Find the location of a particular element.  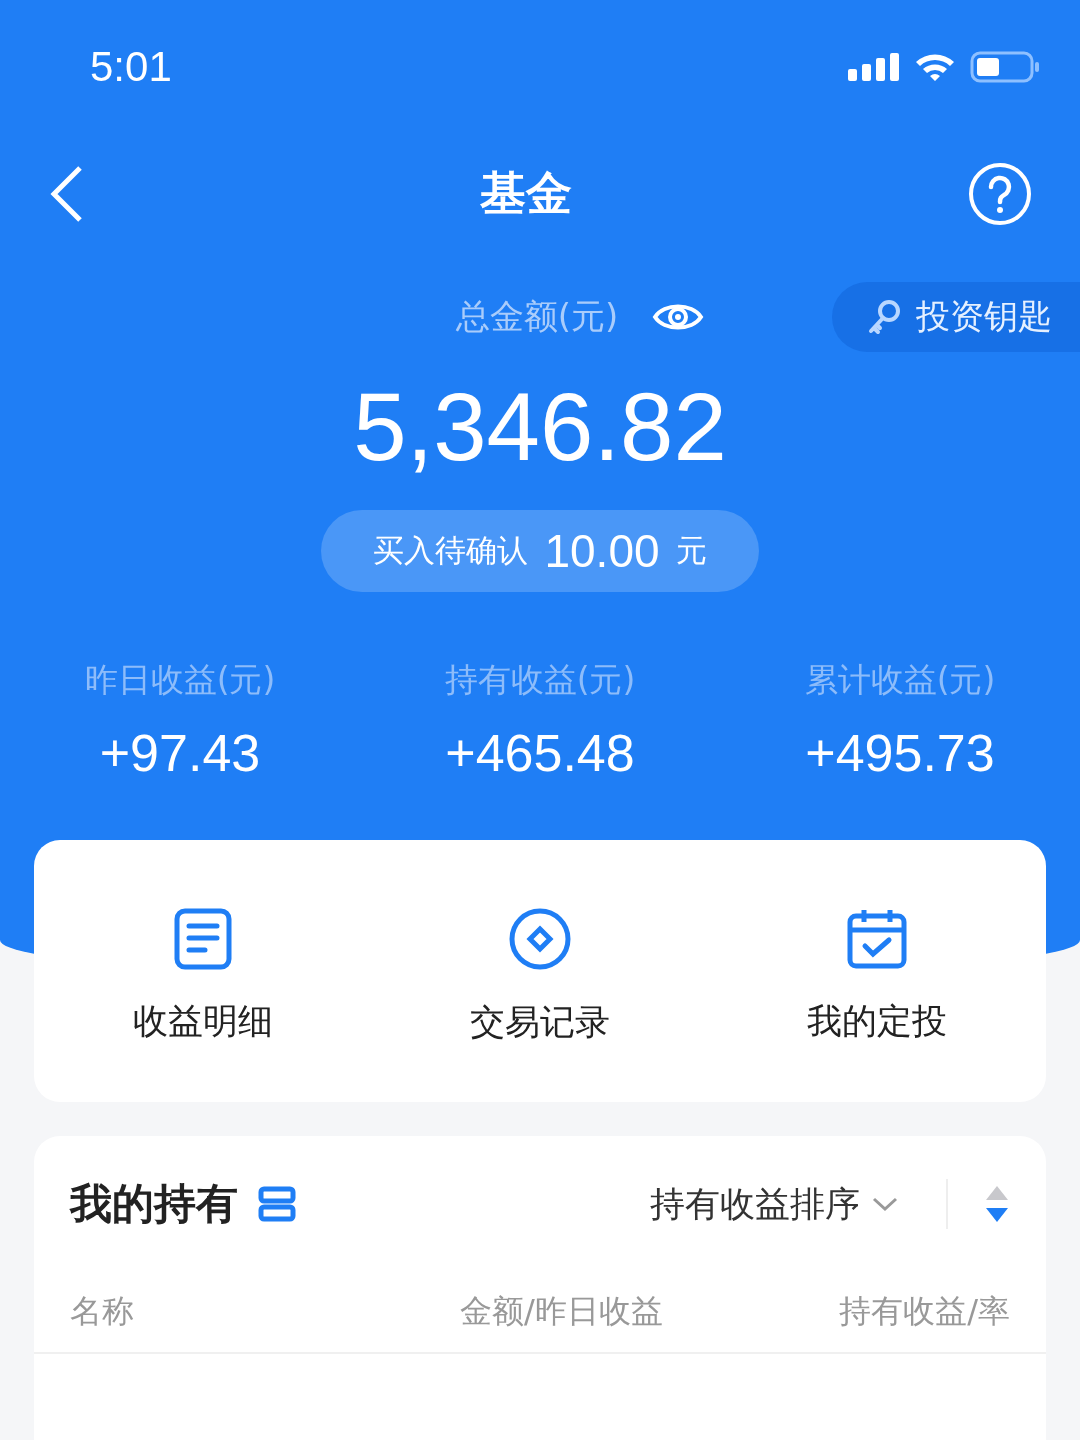

shortcut-item: 交易记录 is located at coordinates (540, 971).